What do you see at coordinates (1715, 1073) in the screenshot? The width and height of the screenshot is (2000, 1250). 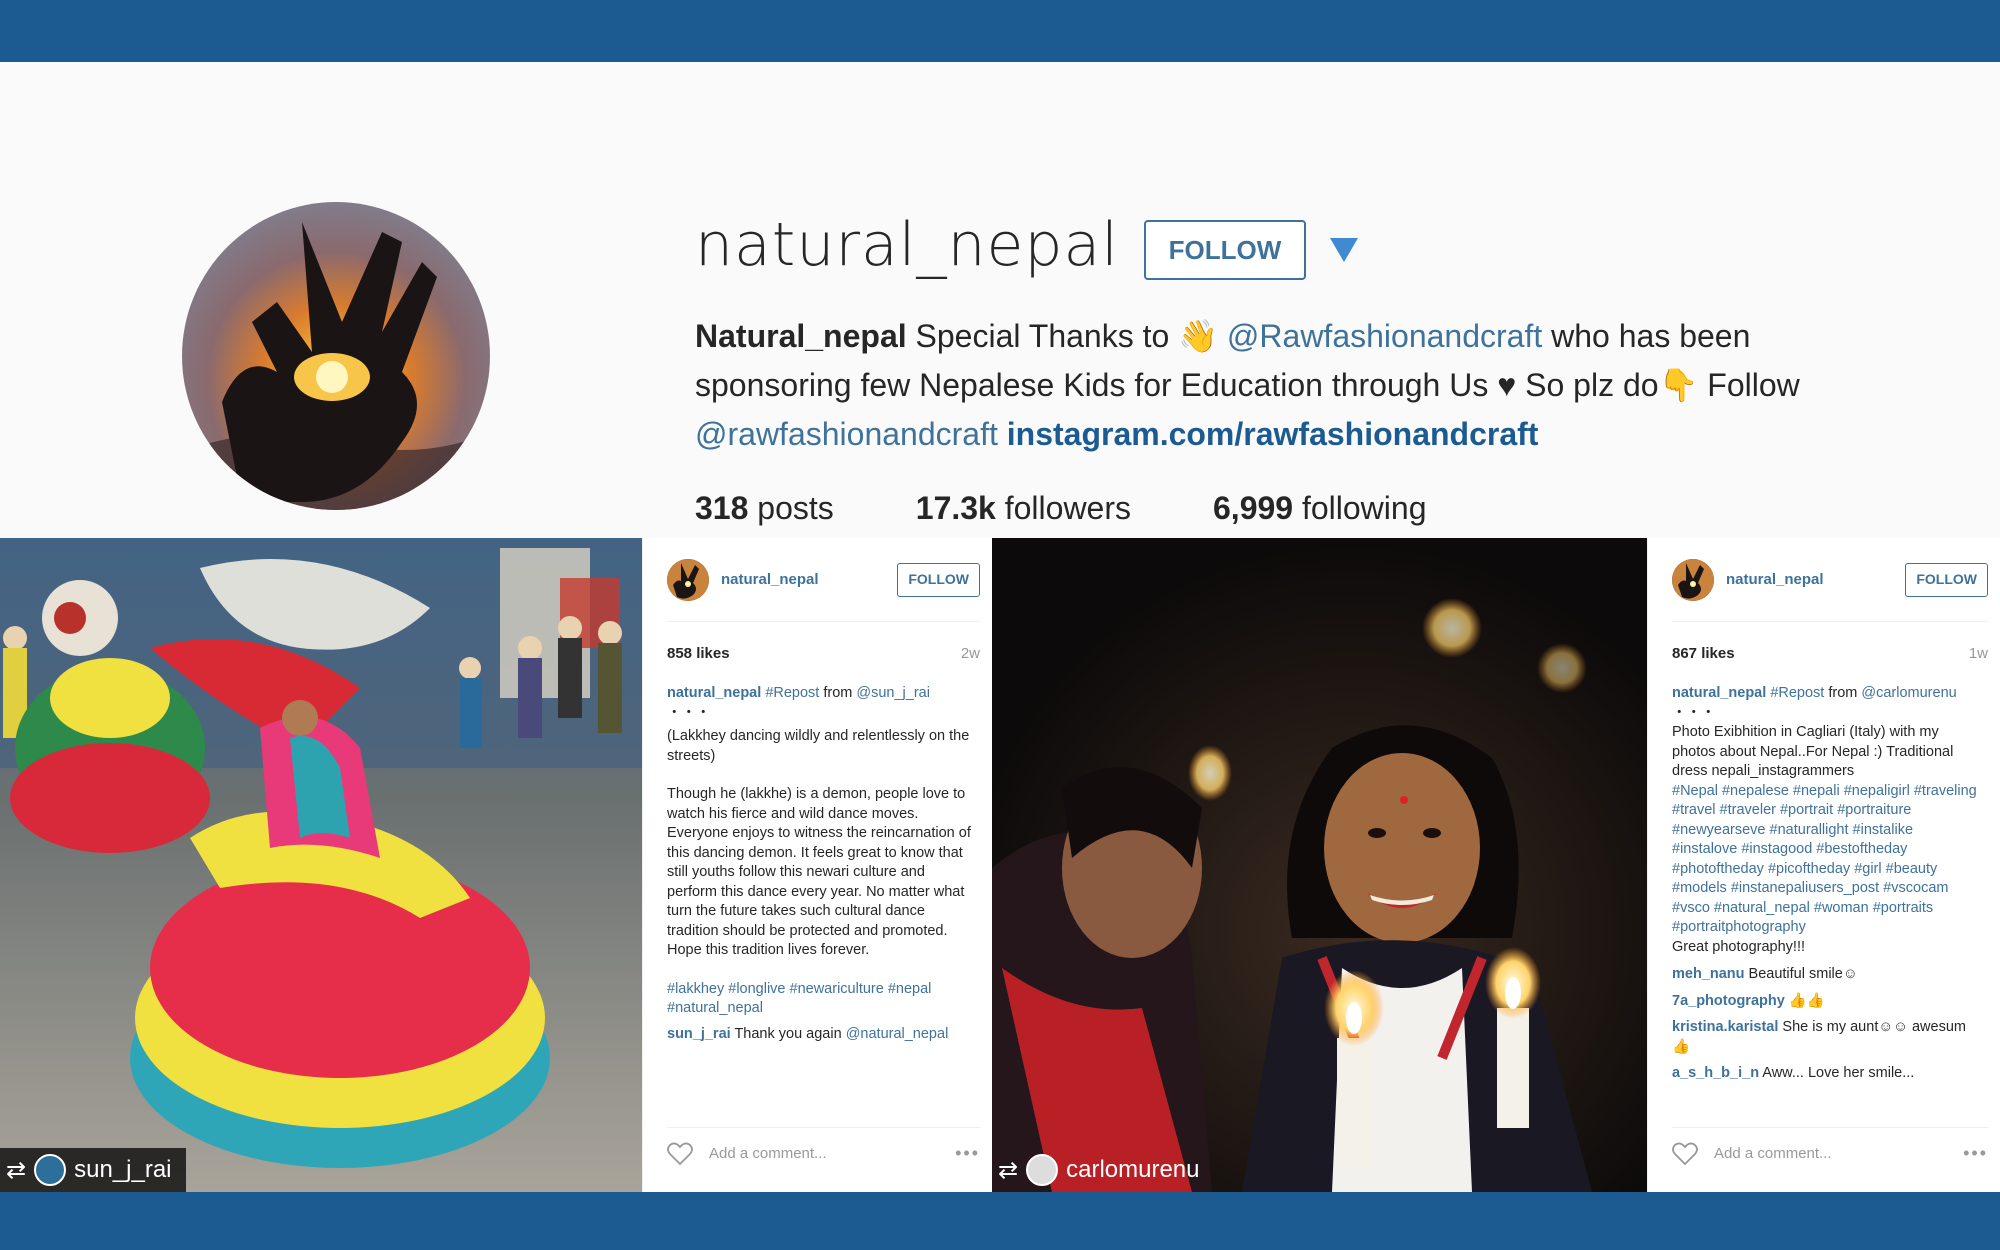 I see `comment-username: a_s_h_b_i_n` at bounding box center [1715, 1073].